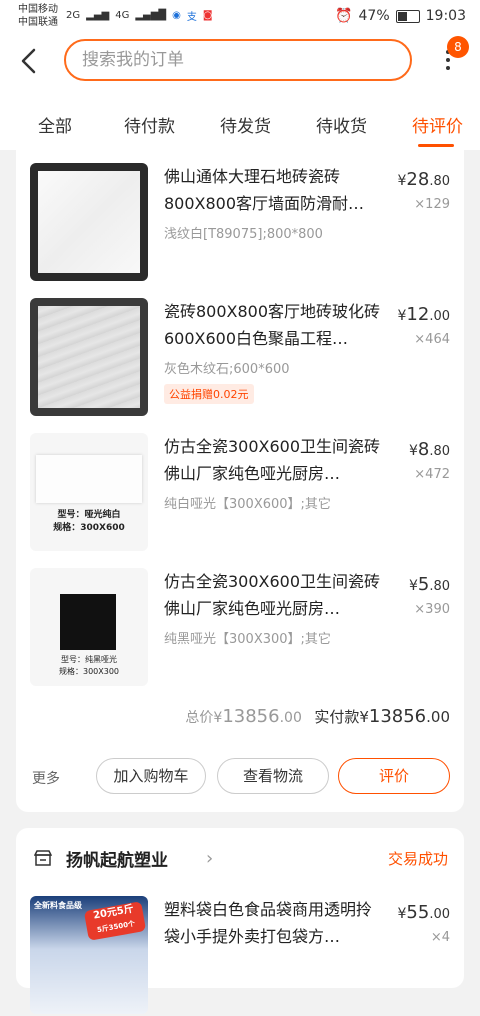  What do you see at coordinates (374, 16) in the screenshot?
I see `battery-percent: 47%` at bounding box center [374, 16].